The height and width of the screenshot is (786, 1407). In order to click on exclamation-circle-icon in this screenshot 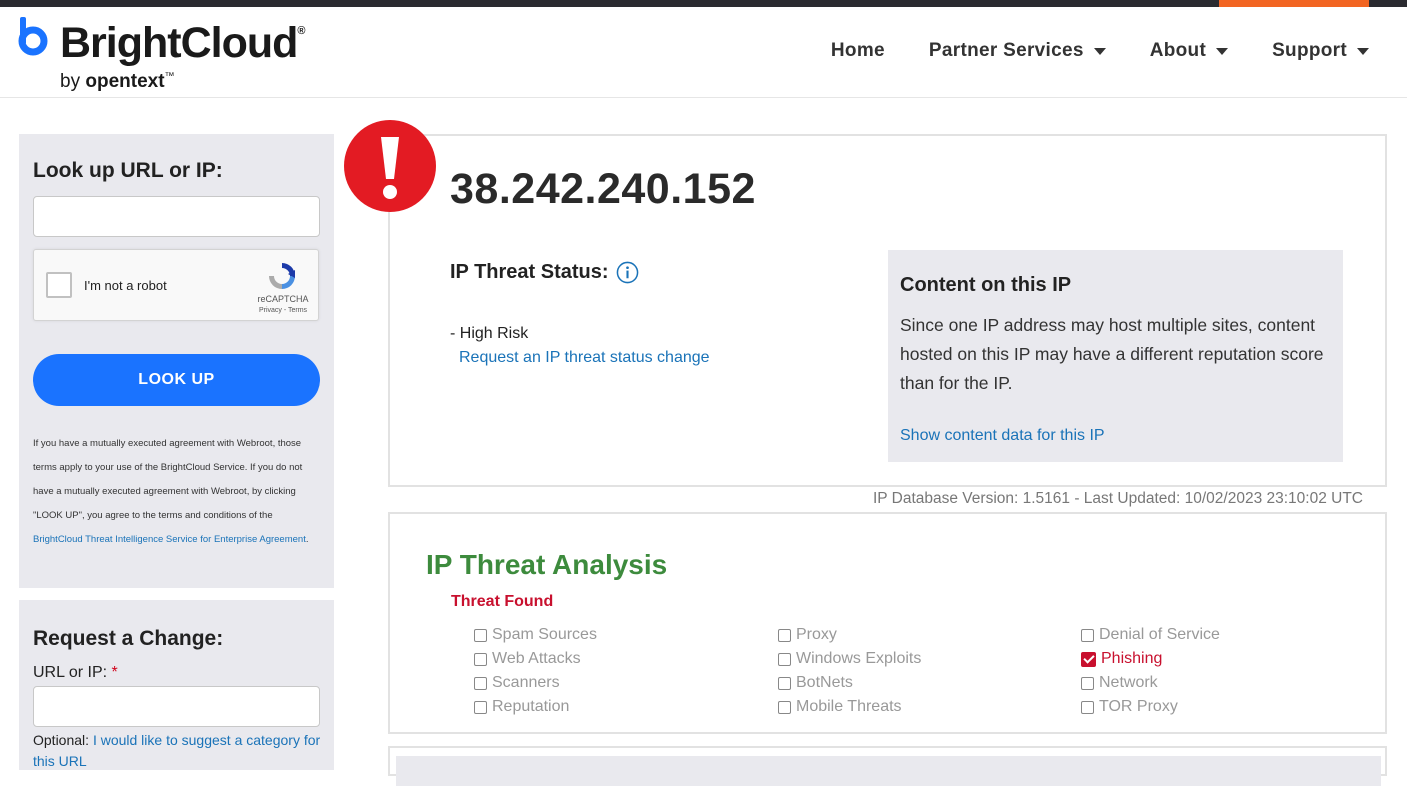, I will do `click(390, 166)`.